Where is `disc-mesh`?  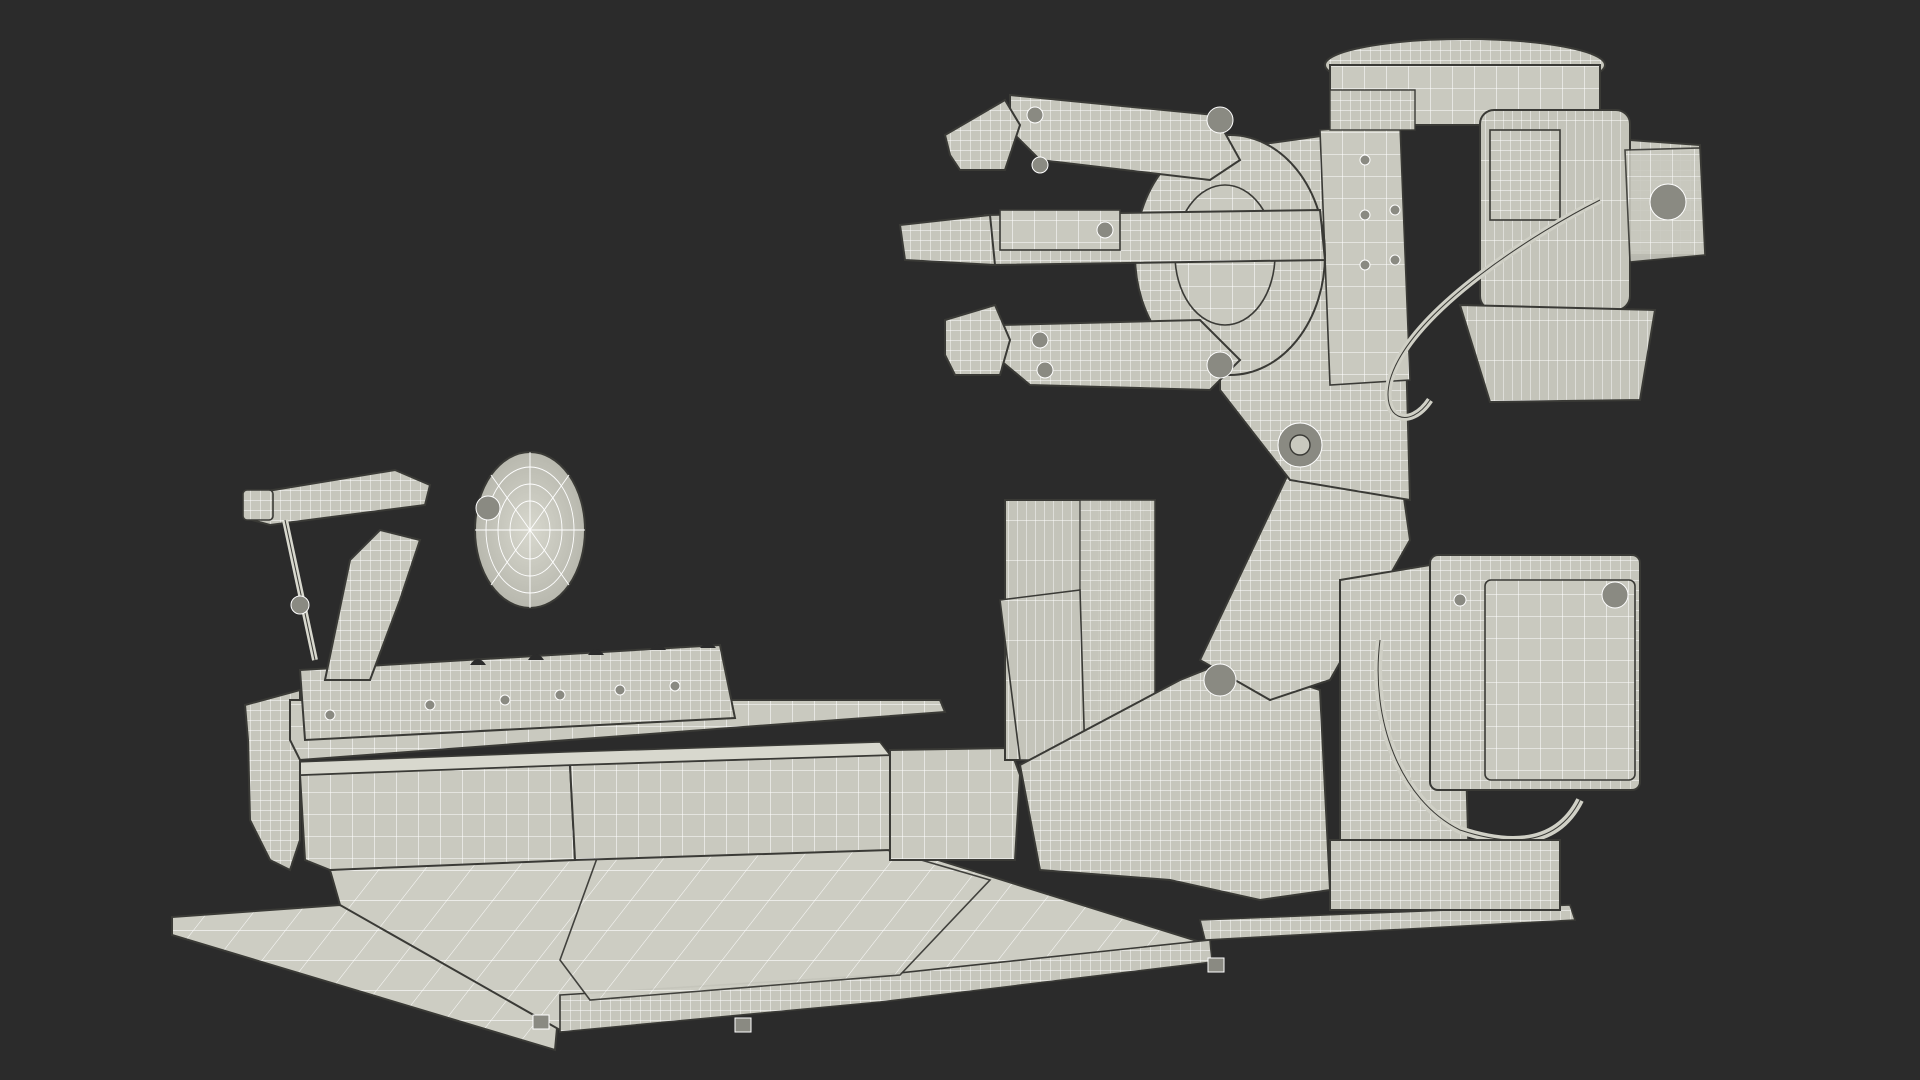 disc-mesh is located at coordinates (530, 530).